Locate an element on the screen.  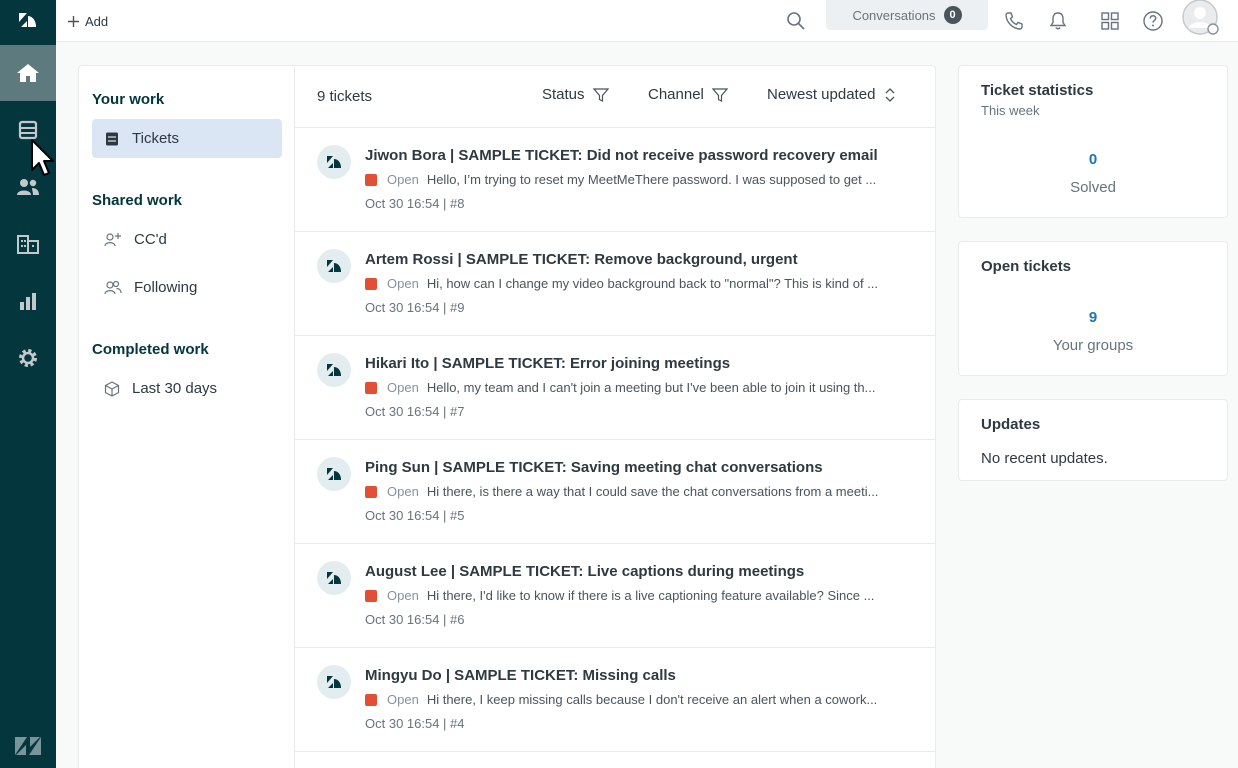
reporting-icon is located at coordinates (28, 301).